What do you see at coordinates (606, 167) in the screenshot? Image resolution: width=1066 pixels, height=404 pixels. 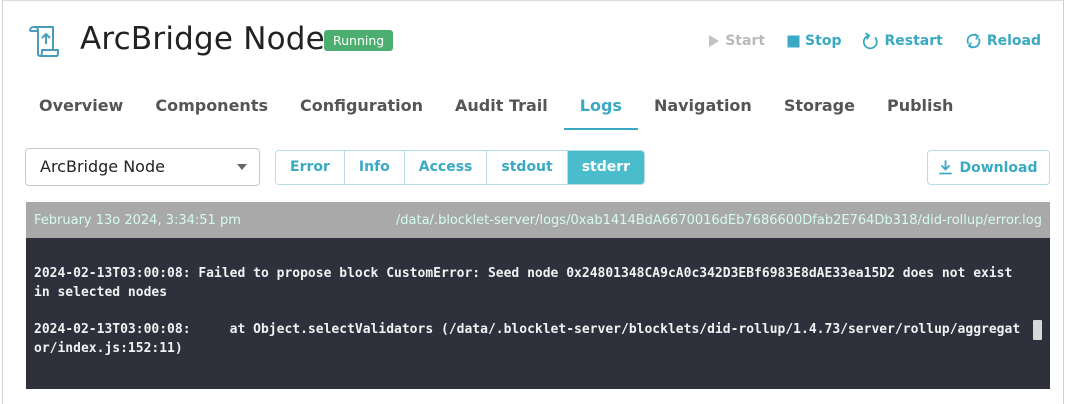 I see `log-type-stderr: stderr` at bounding box center [606, 167].